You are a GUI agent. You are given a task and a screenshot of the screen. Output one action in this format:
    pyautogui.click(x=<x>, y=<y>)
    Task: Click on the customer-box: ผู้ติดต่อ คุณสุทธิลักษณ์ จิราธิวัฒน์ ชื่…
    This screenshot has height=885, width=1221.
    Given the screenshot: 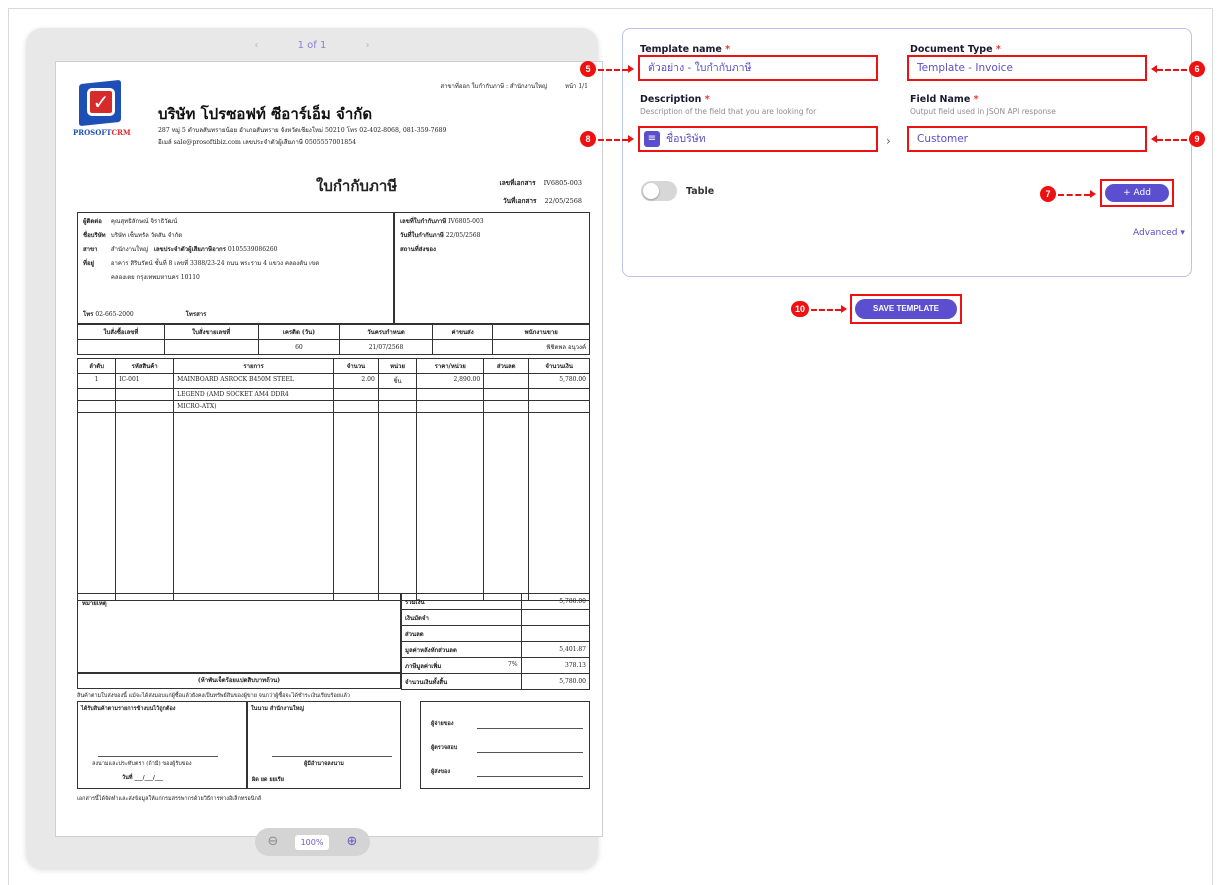 What is the action you would take?
    pyautogui.click(x=235, y=268)
    